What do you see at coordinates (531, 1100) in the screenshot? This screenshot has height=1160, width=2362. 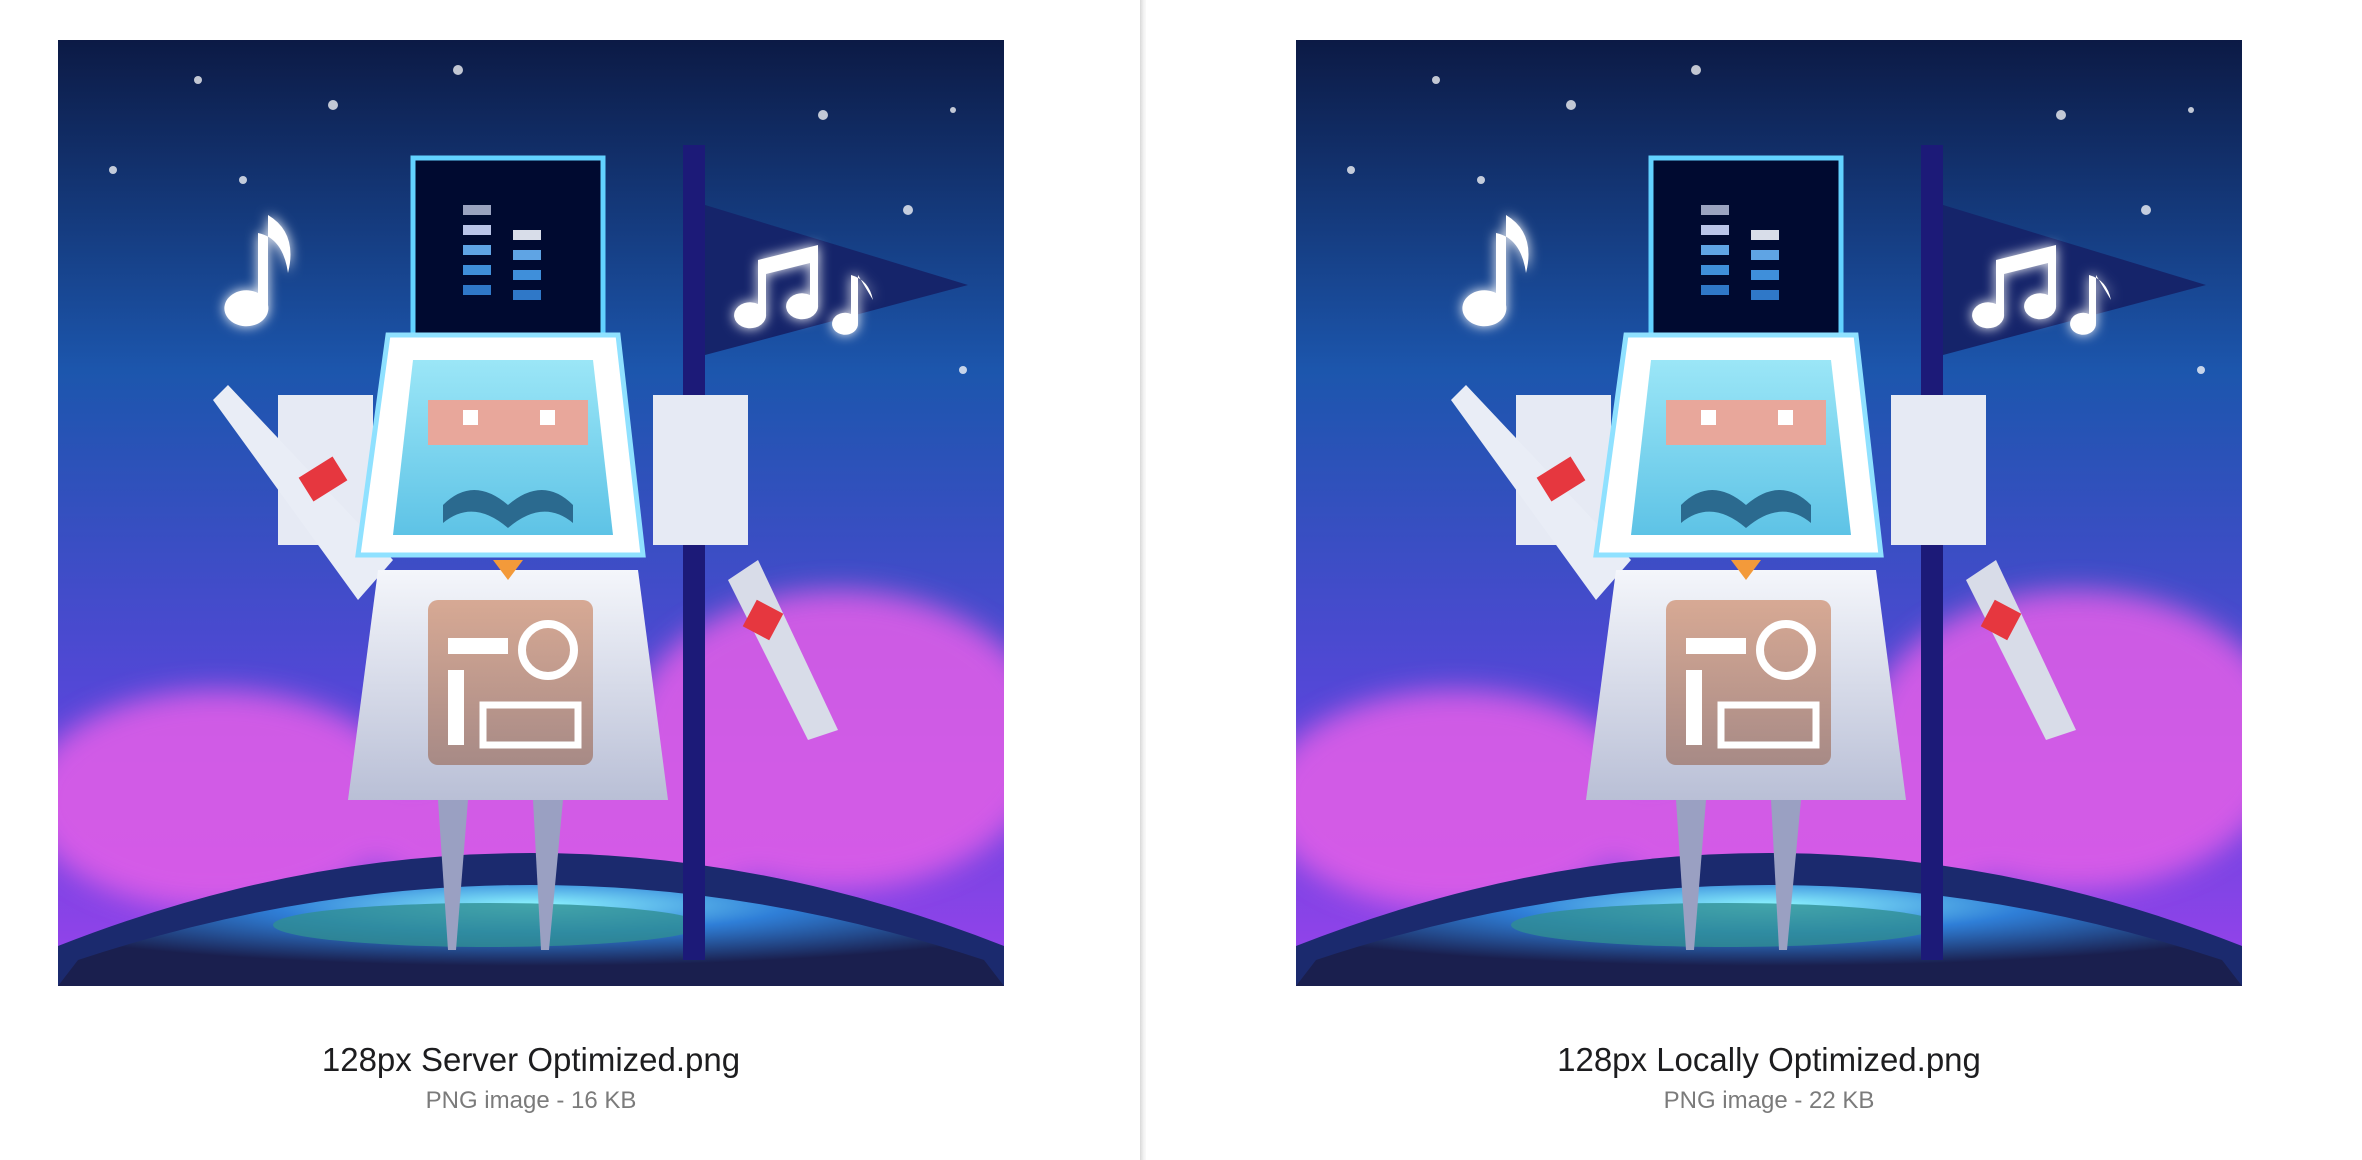 I see `file-meta: PNG image - 16 KB` at bounding box center [531, 1100].